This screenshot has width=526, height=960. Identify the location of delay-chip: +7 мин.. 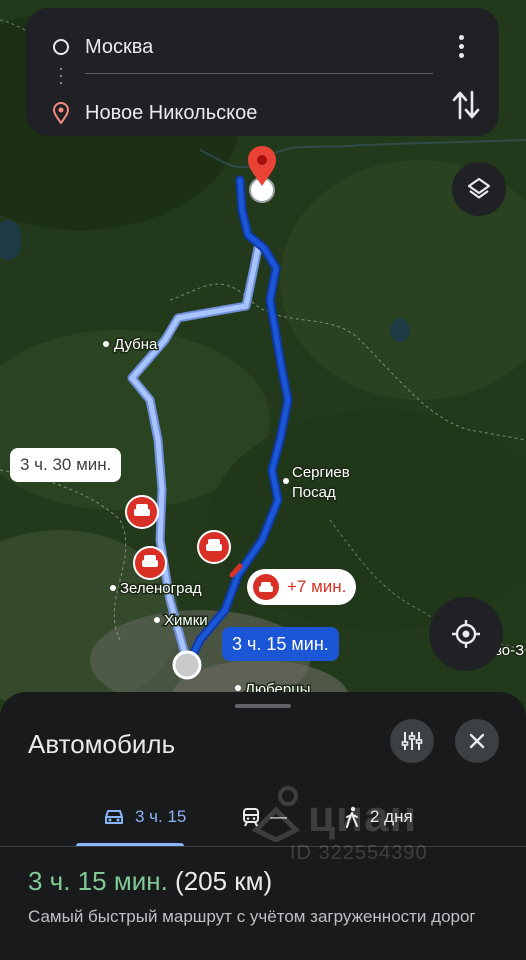
(302, 587).